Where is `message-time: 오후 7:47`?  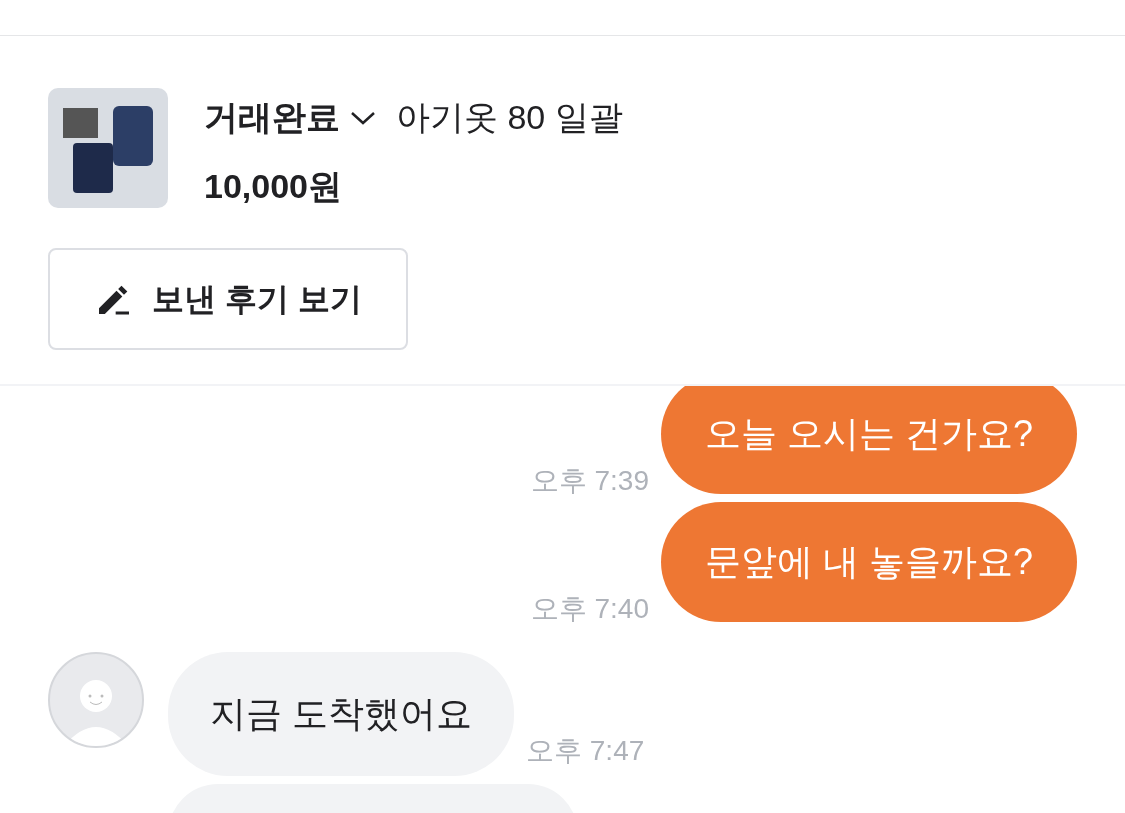
message-time: 오후 7:47 is located at coordinates (585, 751).